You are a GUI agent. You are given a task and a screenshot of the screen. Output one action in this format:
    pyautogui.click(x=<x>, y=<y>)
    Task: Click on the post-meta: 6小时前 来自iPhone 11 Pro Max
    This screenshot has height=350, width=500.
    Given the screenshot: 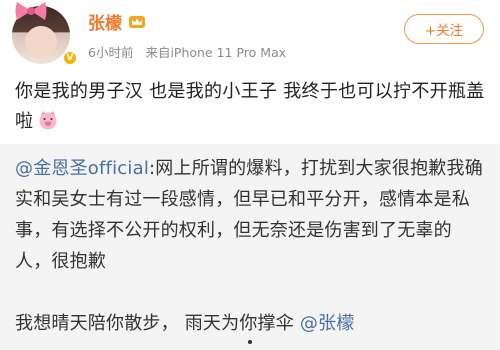 What is the action you would take?
    pyautogui.click(x=191, y=51)
    